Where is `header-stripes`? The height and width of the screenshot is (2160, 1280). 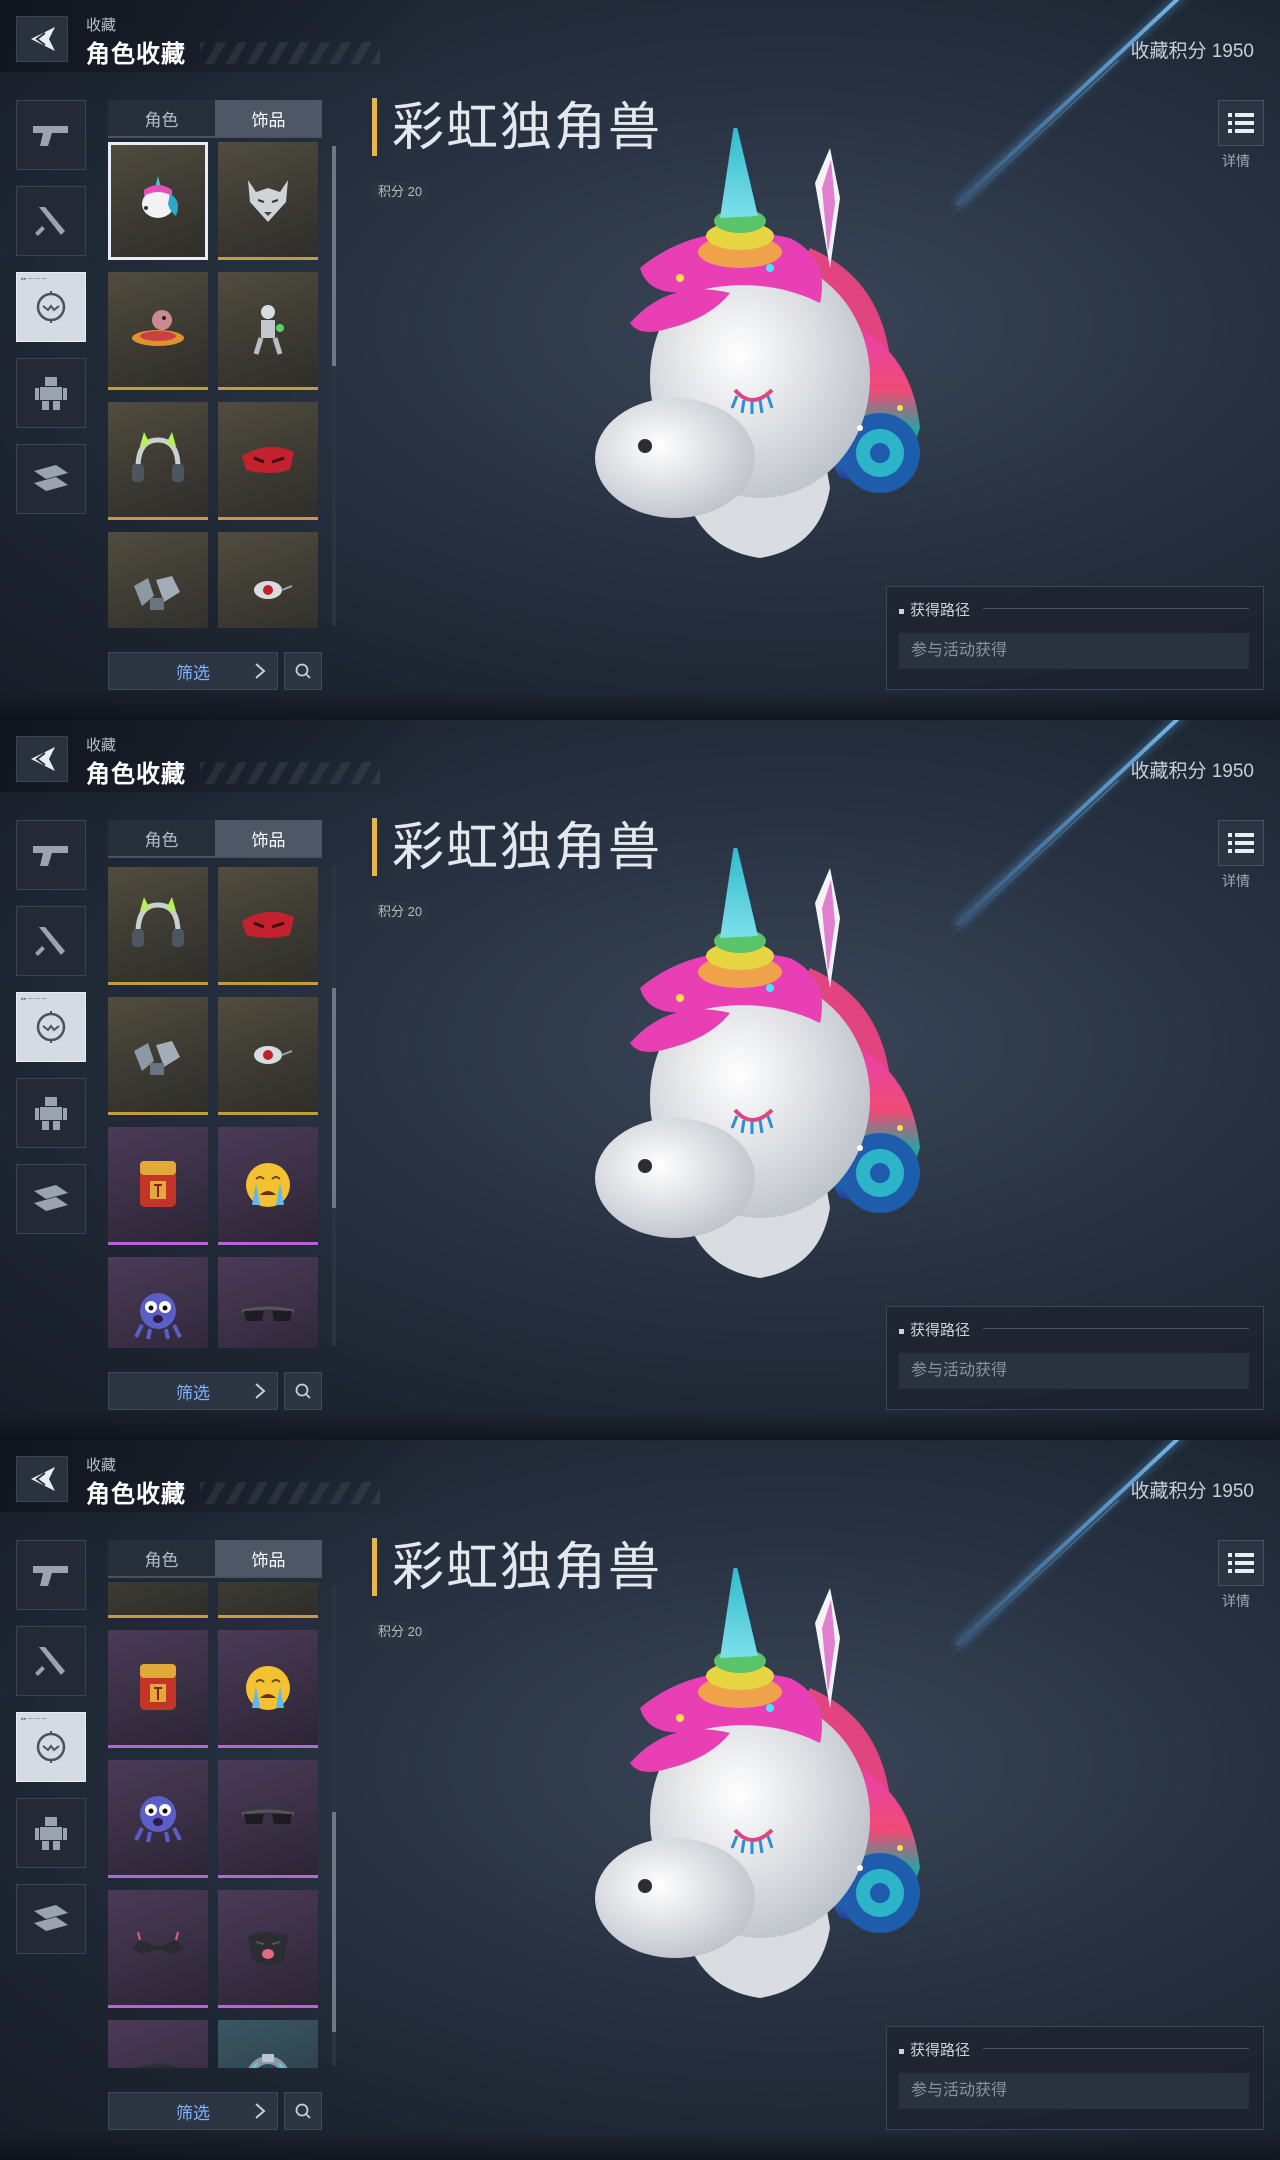 header-stripes is located at coordinates (290, 53).